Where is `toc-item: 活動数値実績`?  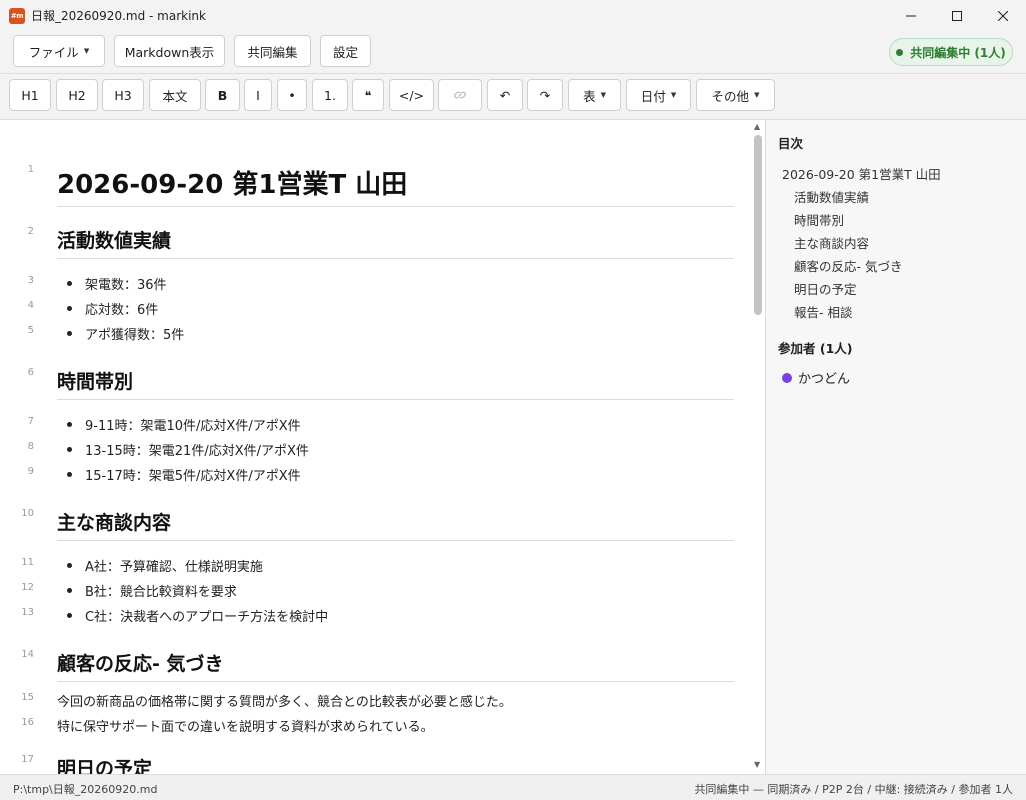
toc-item: 活動数値実績 is located at coordinates (831, 196).